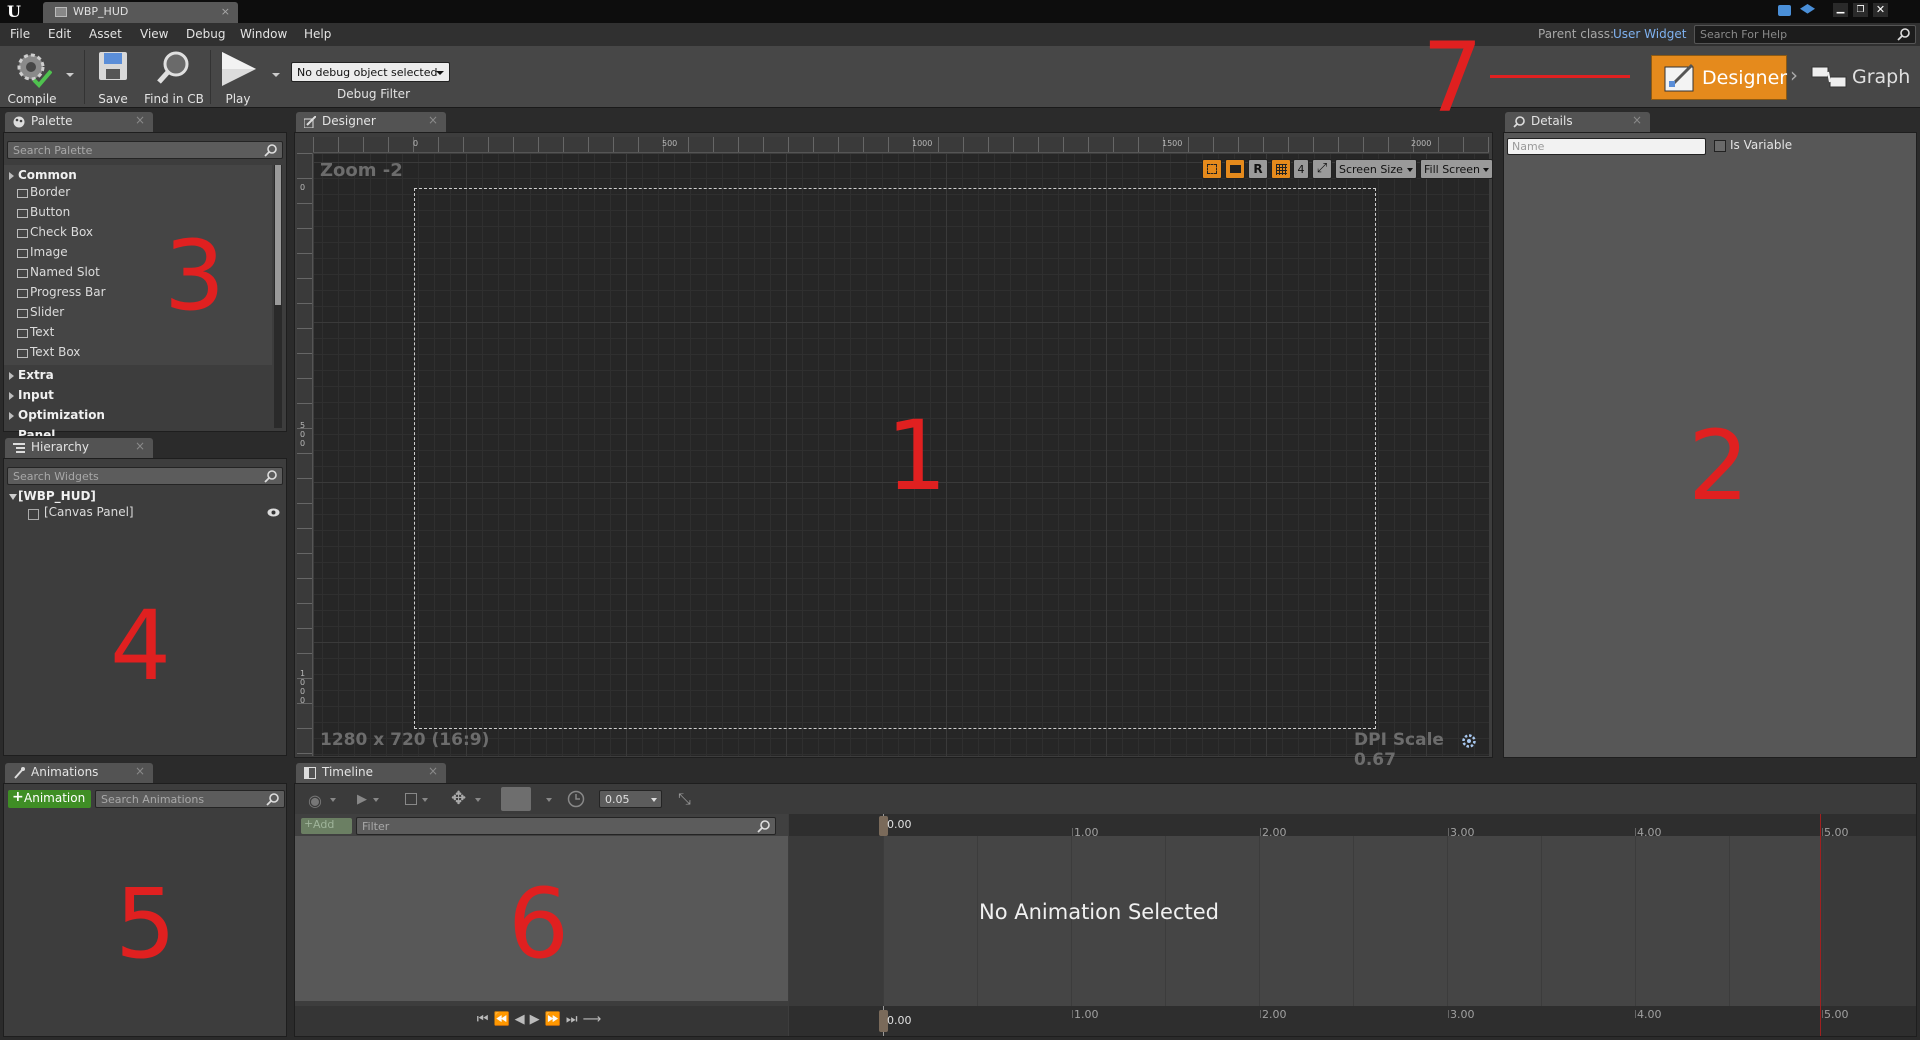 The image size is (1920, 1040). Describe the element at coordinates (35, 332) in the screenshot. I see `palette-item: Text` at that location.